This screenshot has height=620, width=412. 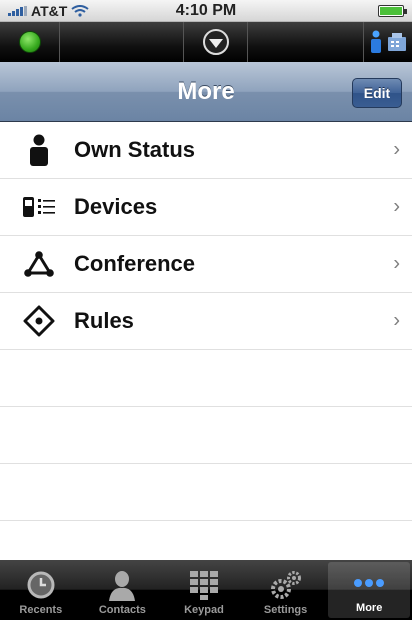 What do you see at coordinates (80, 10) in the screenshot?
I see `wifi-icon` at bounding box center [80, 10].